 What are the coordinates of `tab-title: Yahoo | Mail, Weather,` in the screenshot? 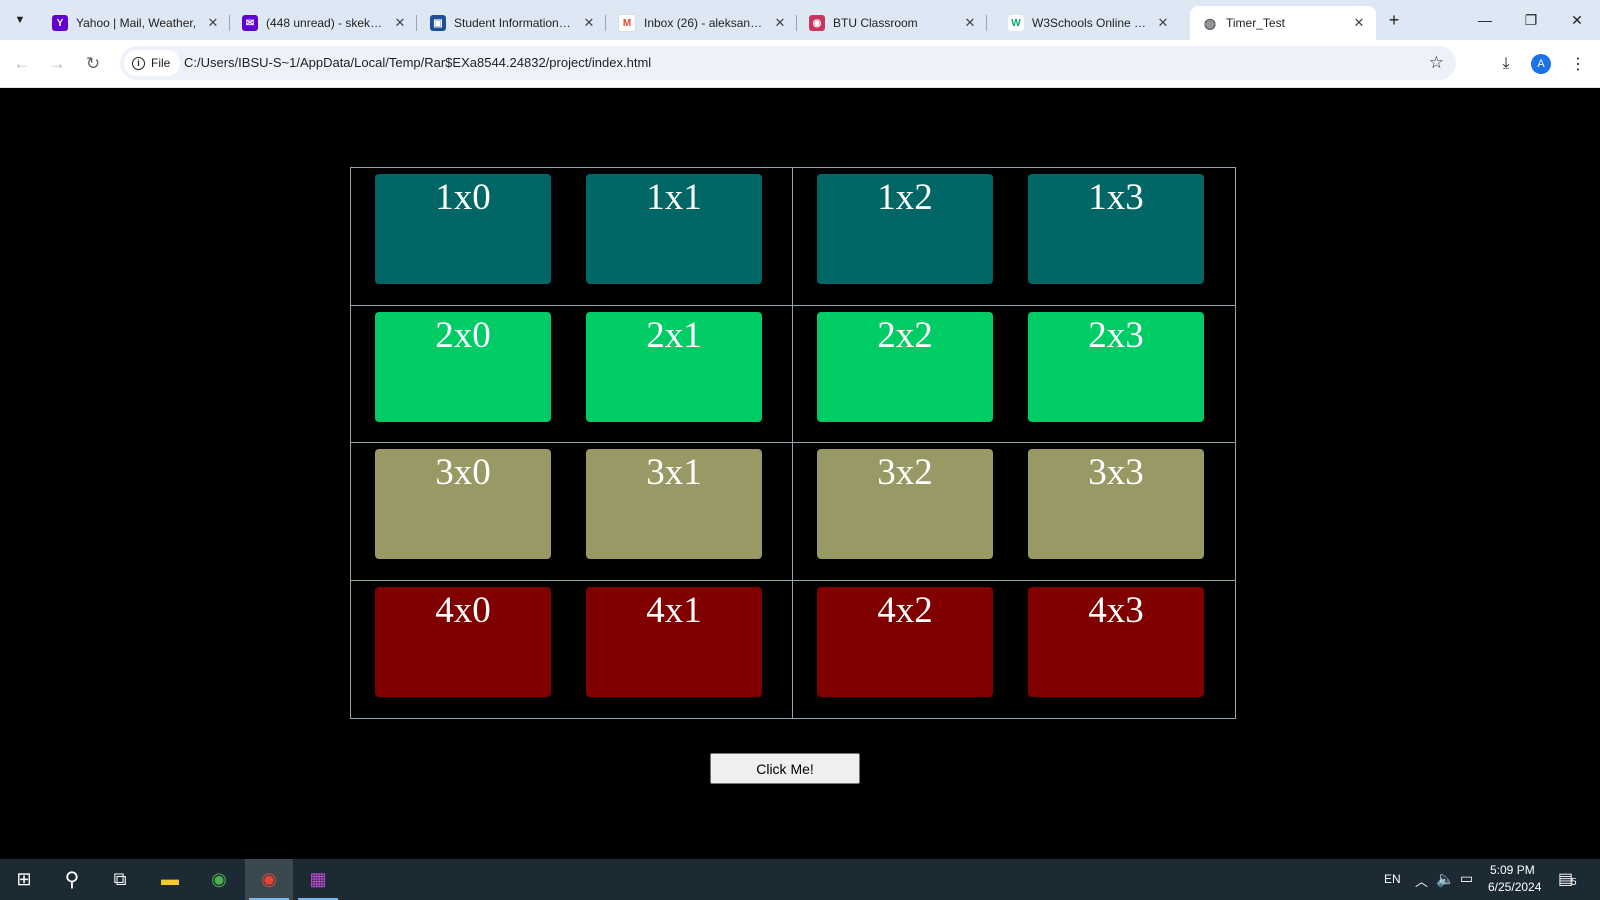 It's located at (136, 23).